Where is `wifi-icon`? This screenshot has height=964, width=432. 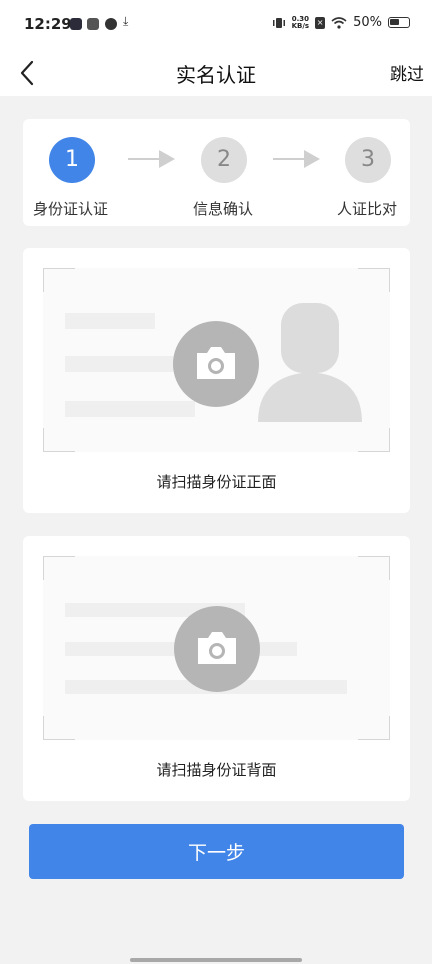
wifi-icon is located at coordinates (339, 22).